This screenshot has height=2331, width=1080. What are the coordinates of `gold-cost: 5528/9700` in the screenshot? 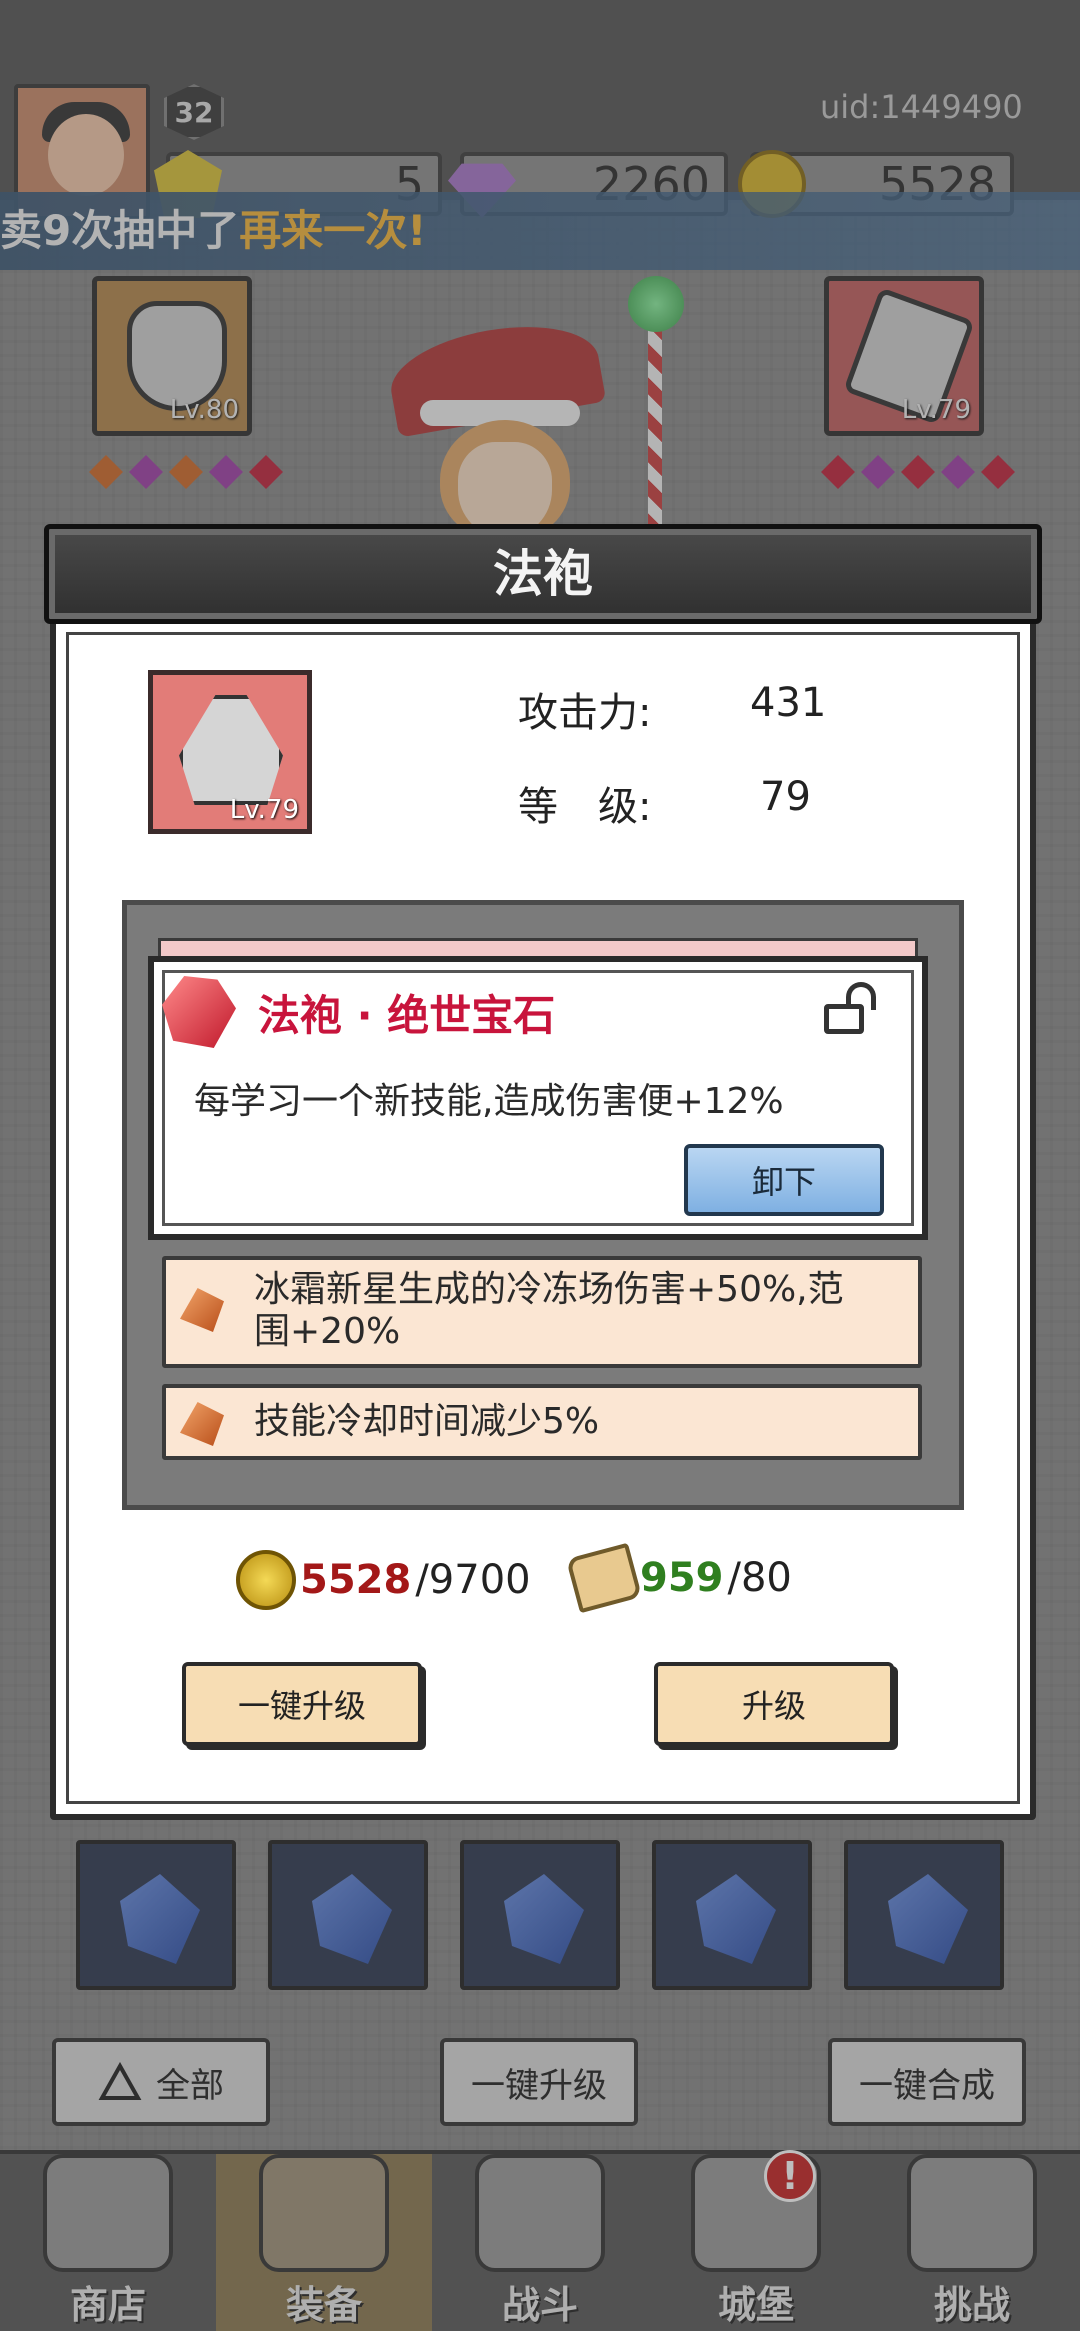 It's located at (383, 1580).